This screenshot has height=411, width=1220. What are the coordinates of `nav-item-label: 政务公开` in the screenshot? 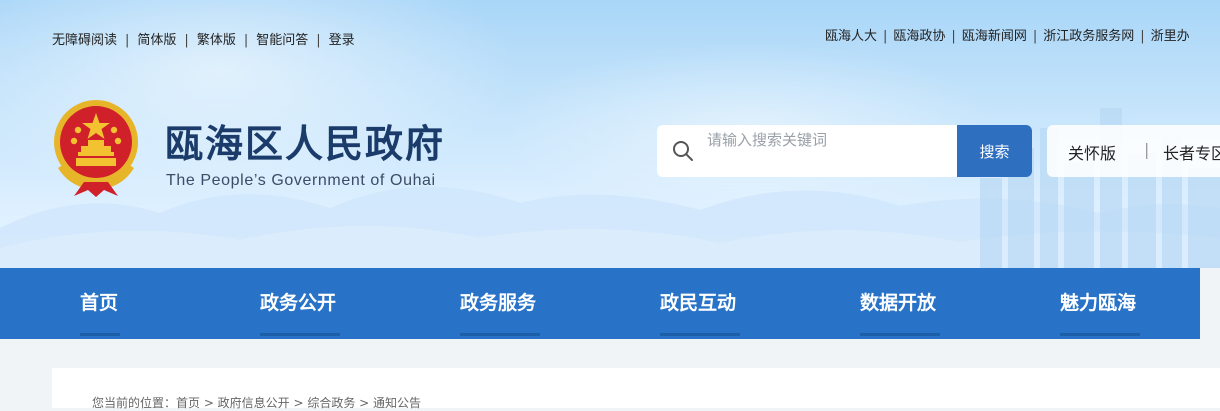 It's located at (298, 303).